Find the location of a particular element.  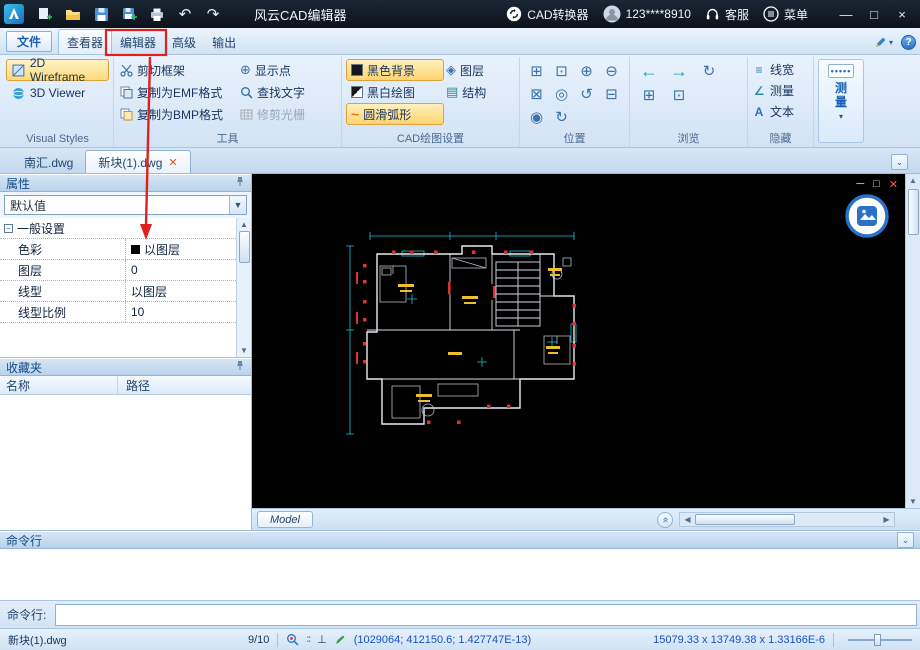

zoom-out-icon: ⊖ is located at coordinates (611, 70).